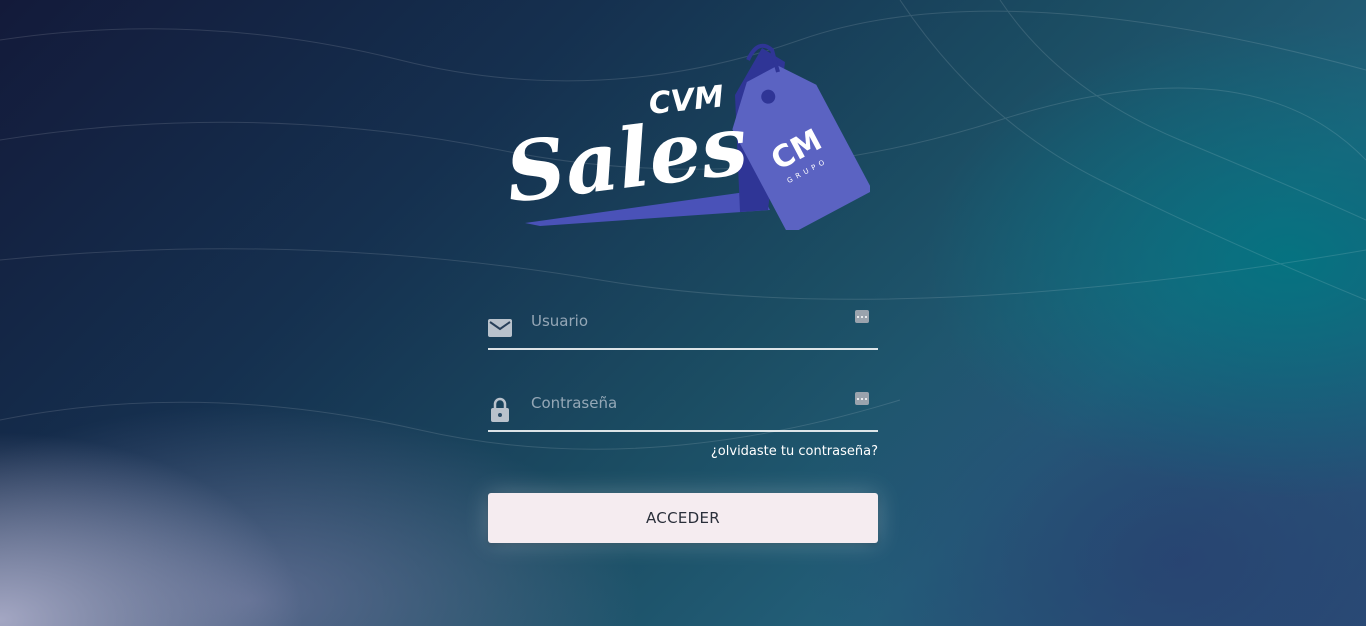  I want to click on mail-icon, so click(500, 328).